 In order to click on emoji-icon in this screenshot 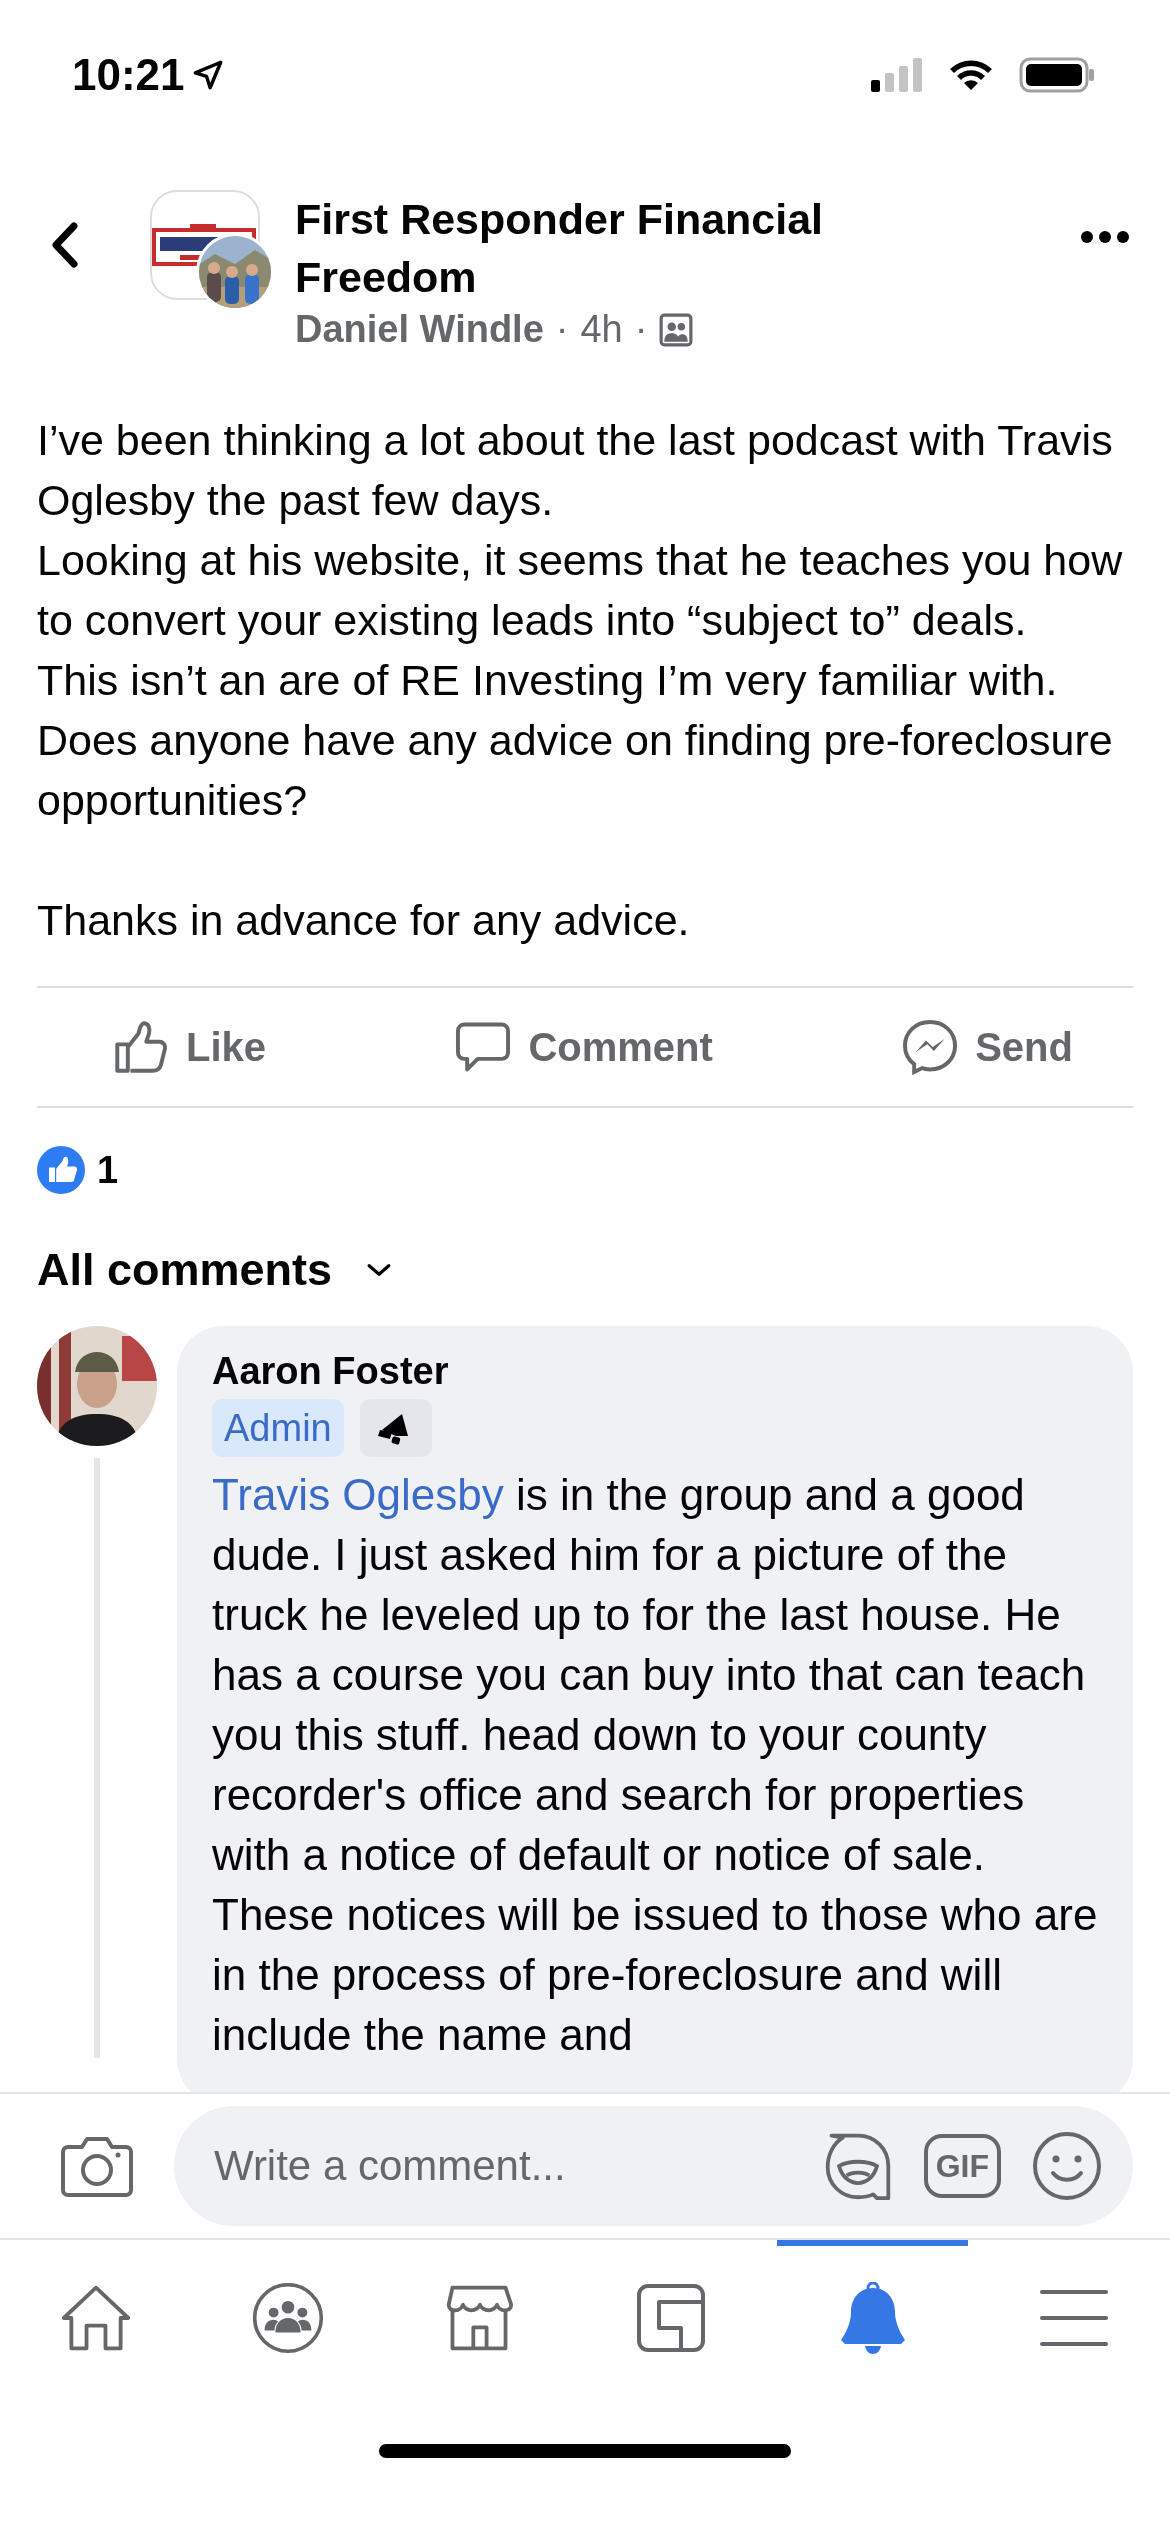, I will do `click(1067, 2166)`.